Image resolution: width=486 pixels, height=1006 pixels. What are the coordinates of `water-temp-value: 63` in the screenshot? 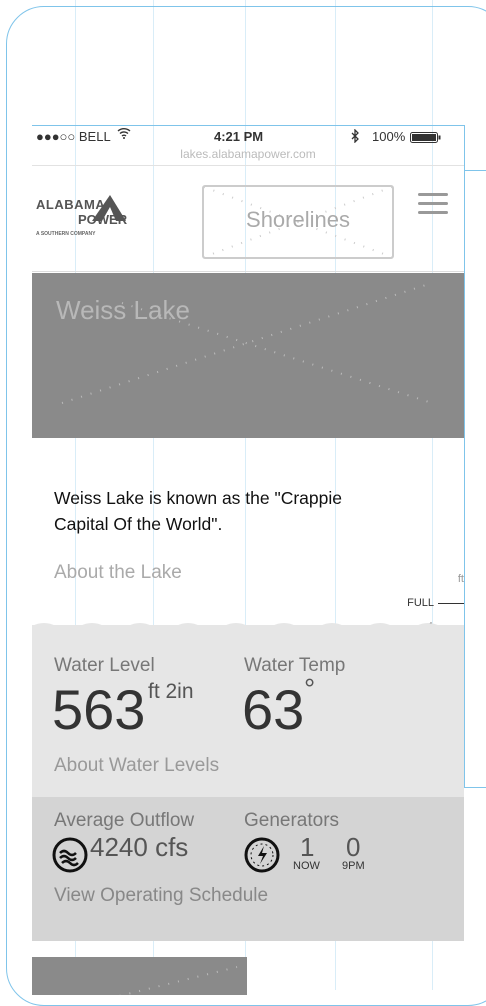 It's located at (273, 709).